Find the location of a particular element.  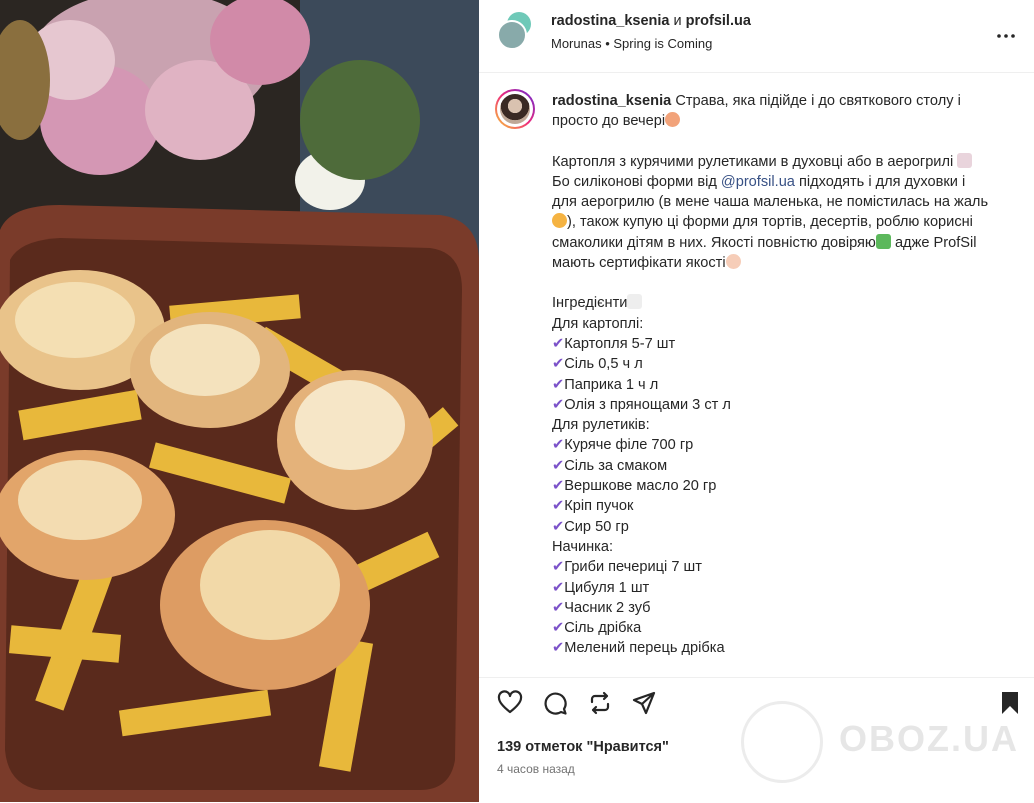

notepad-emoji-icon is located at coordinates (635, 302).